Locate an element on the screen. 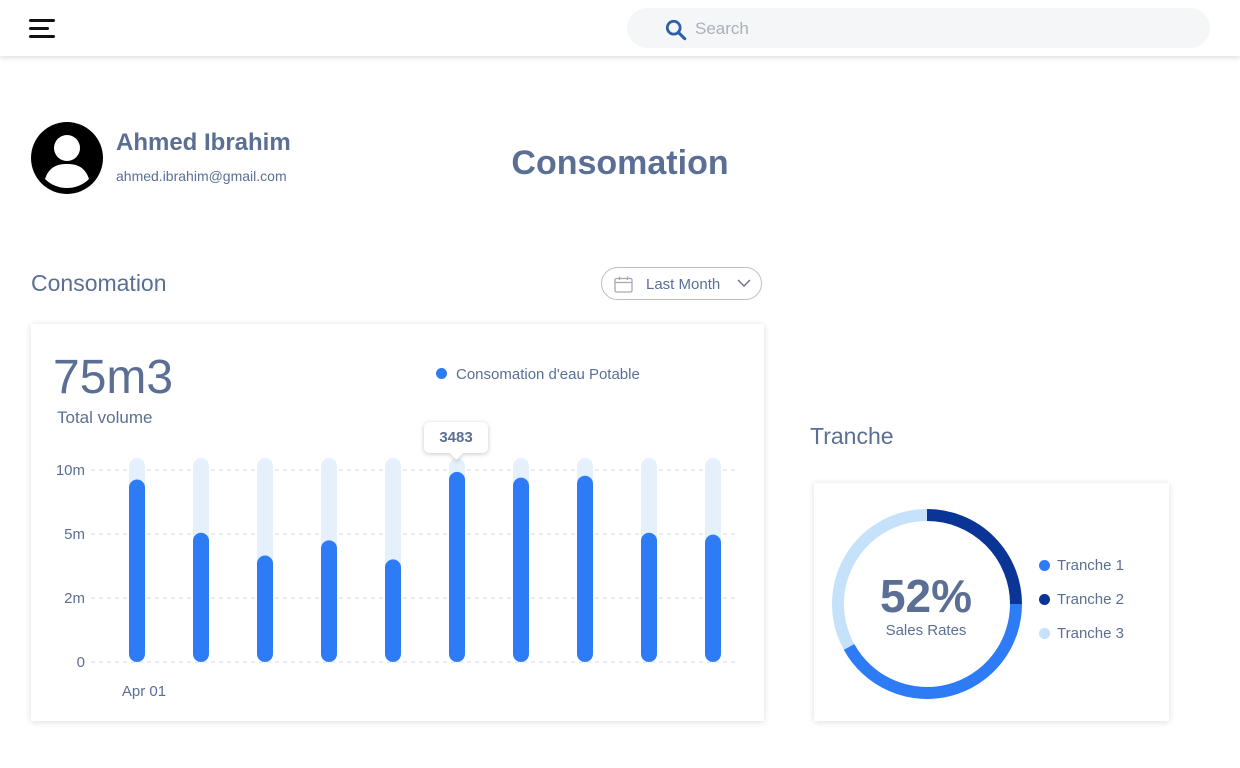  donut-center-value: 52% is located at coordinates (926, 596).